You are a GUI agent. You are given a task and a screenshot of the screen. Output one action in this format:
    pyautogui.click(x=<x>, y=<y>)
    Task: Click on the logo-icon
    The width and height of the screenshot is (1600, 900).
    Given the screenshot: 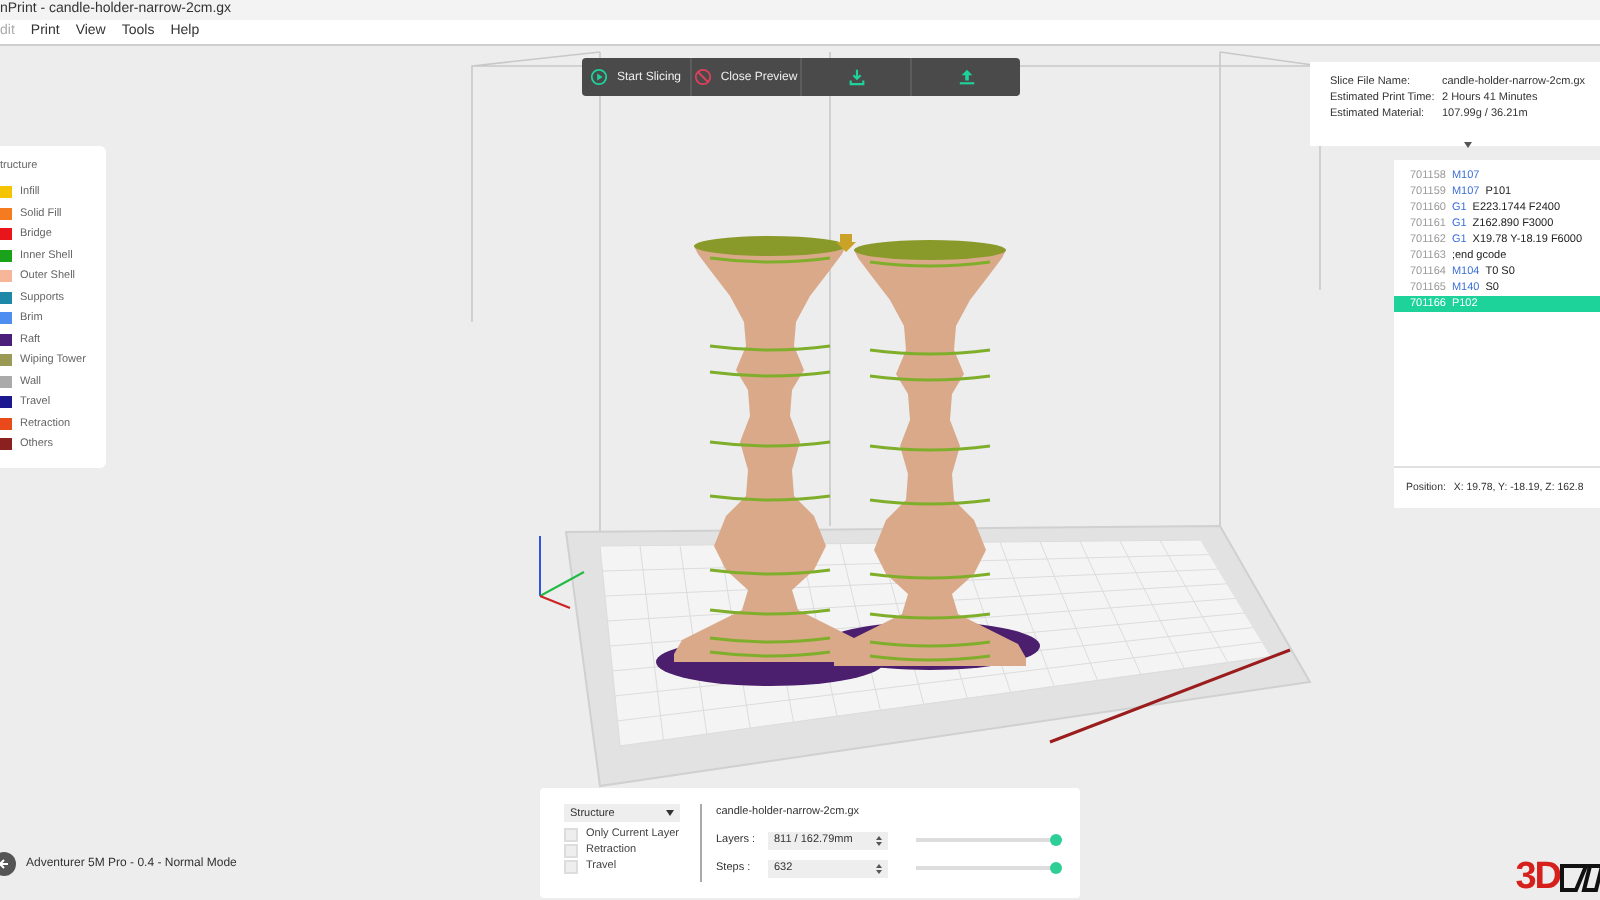 What is the action you would take?
    pyautogui.click(x=1580, y=878)
    